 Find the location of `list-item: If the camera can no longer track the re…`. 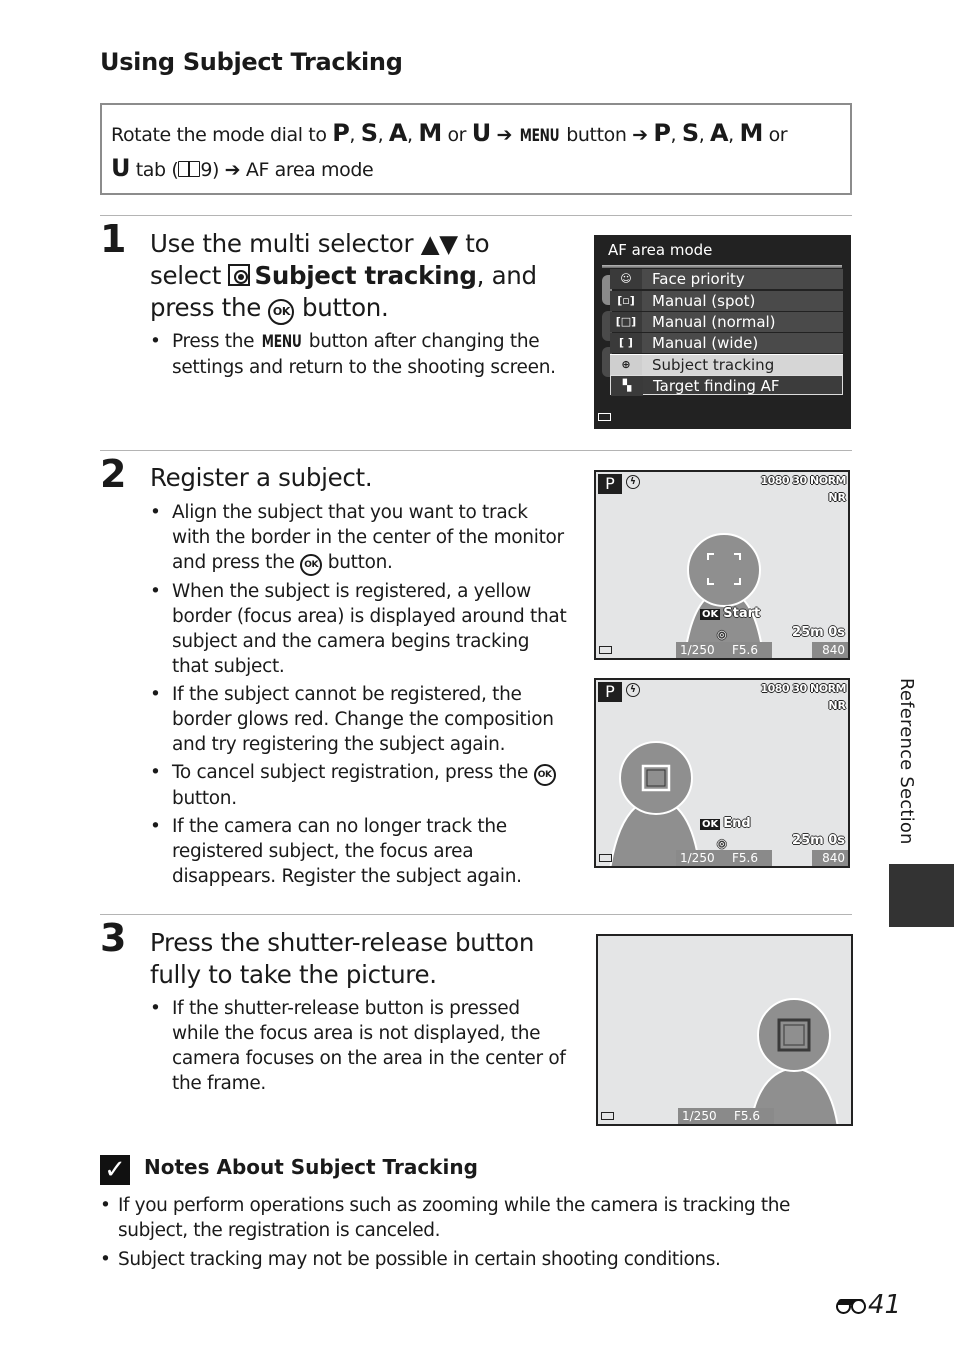

list-item: If the camera can no longer track the re… is located at coordinates (360, 851).